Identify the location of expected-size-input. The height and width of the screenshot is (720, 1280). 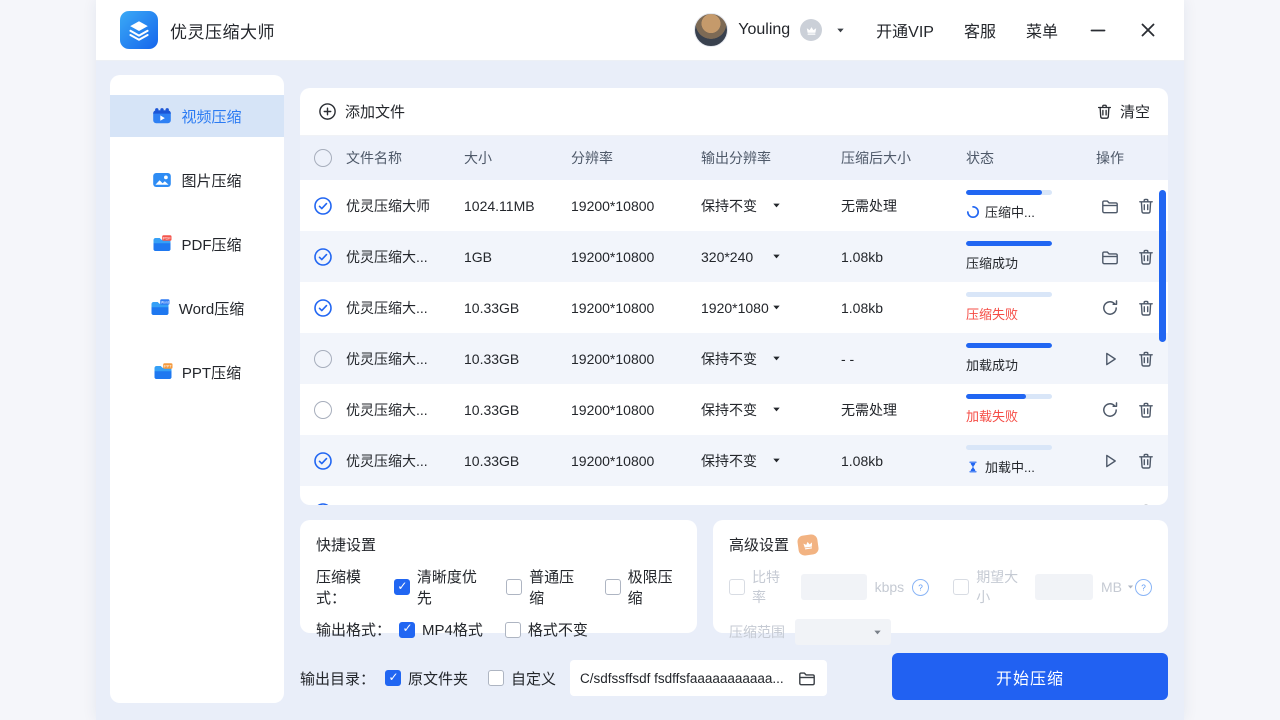
(1063, 587).